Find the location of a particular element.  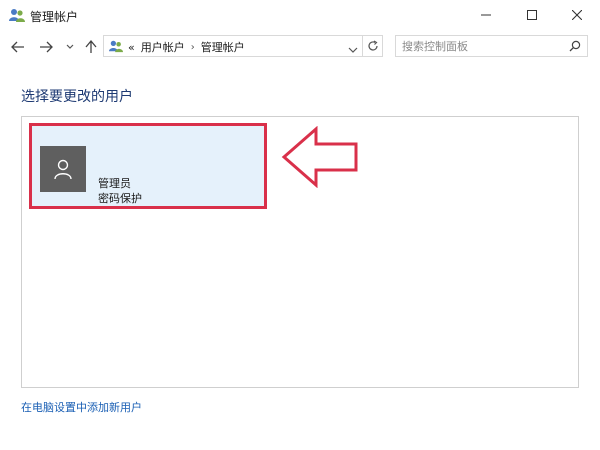

refresh-icon is located at coordinates (372, 45).